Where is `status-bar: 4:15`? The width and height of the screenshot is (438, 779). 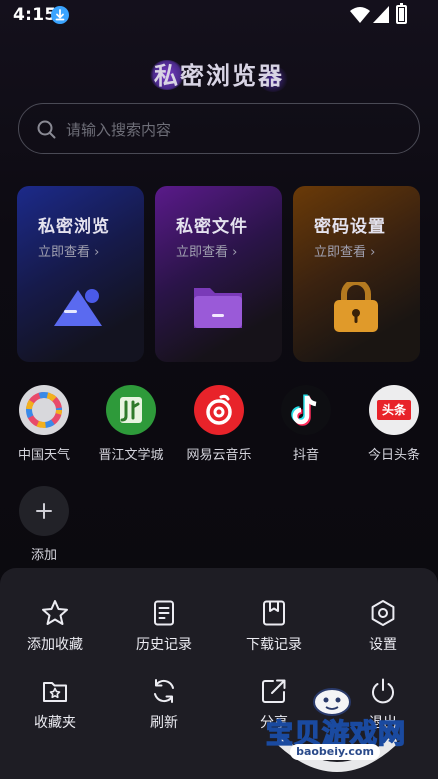
status-bar: 4:15 is located at coordinates (219, 16).